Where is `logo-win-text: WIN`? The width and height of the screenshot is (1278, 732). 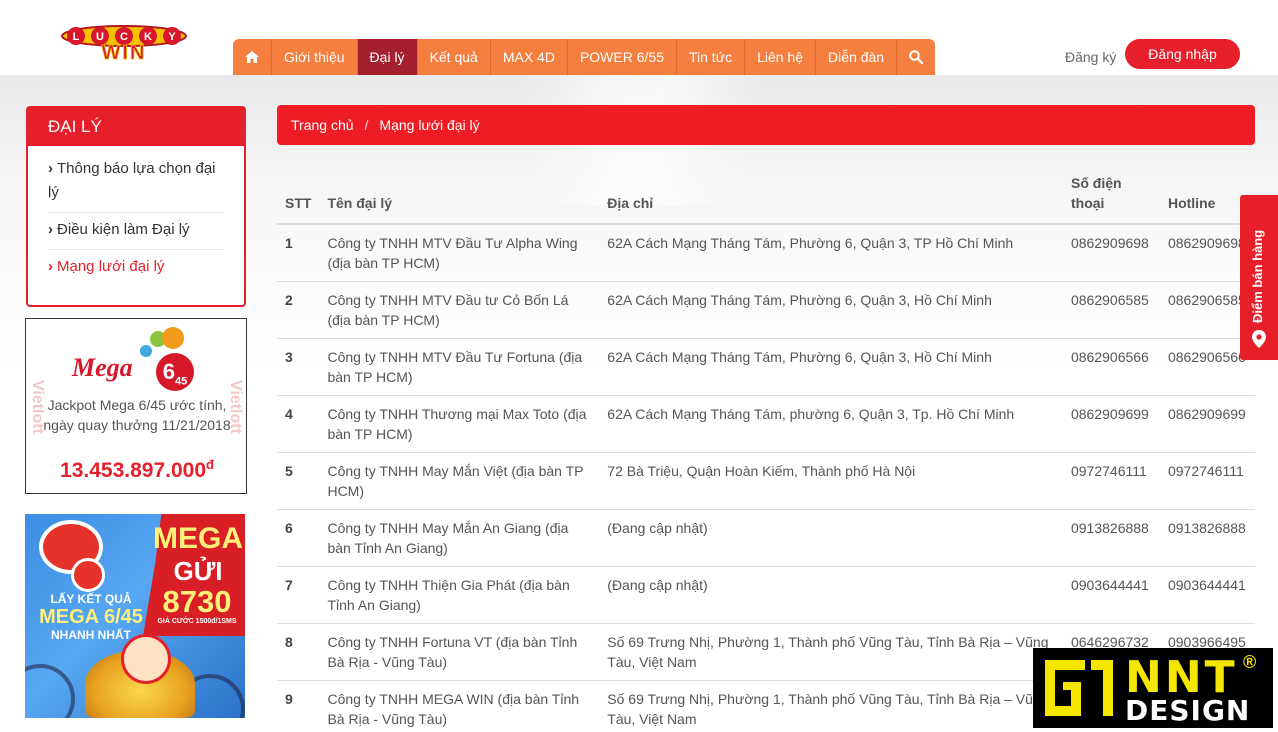 logo-win-text: WIN is located at coordinates (124, 52).